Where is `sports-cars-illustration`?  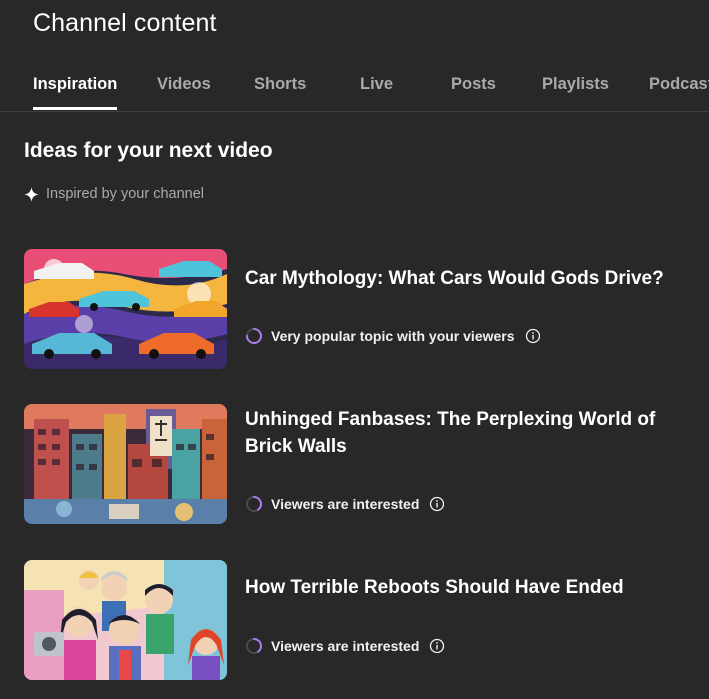 sports-cars-illustration is located at coordinates (125, 309).